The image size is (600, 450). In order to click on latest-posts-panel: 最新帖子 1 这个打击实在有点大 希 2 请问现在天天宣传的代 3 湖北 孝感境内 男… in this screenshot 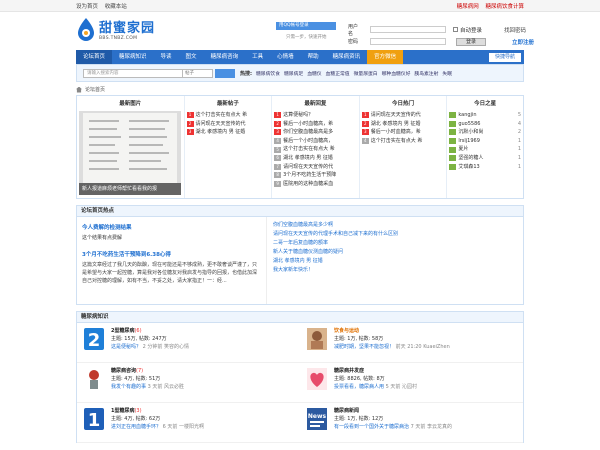, I will do `click(229, 147)`.